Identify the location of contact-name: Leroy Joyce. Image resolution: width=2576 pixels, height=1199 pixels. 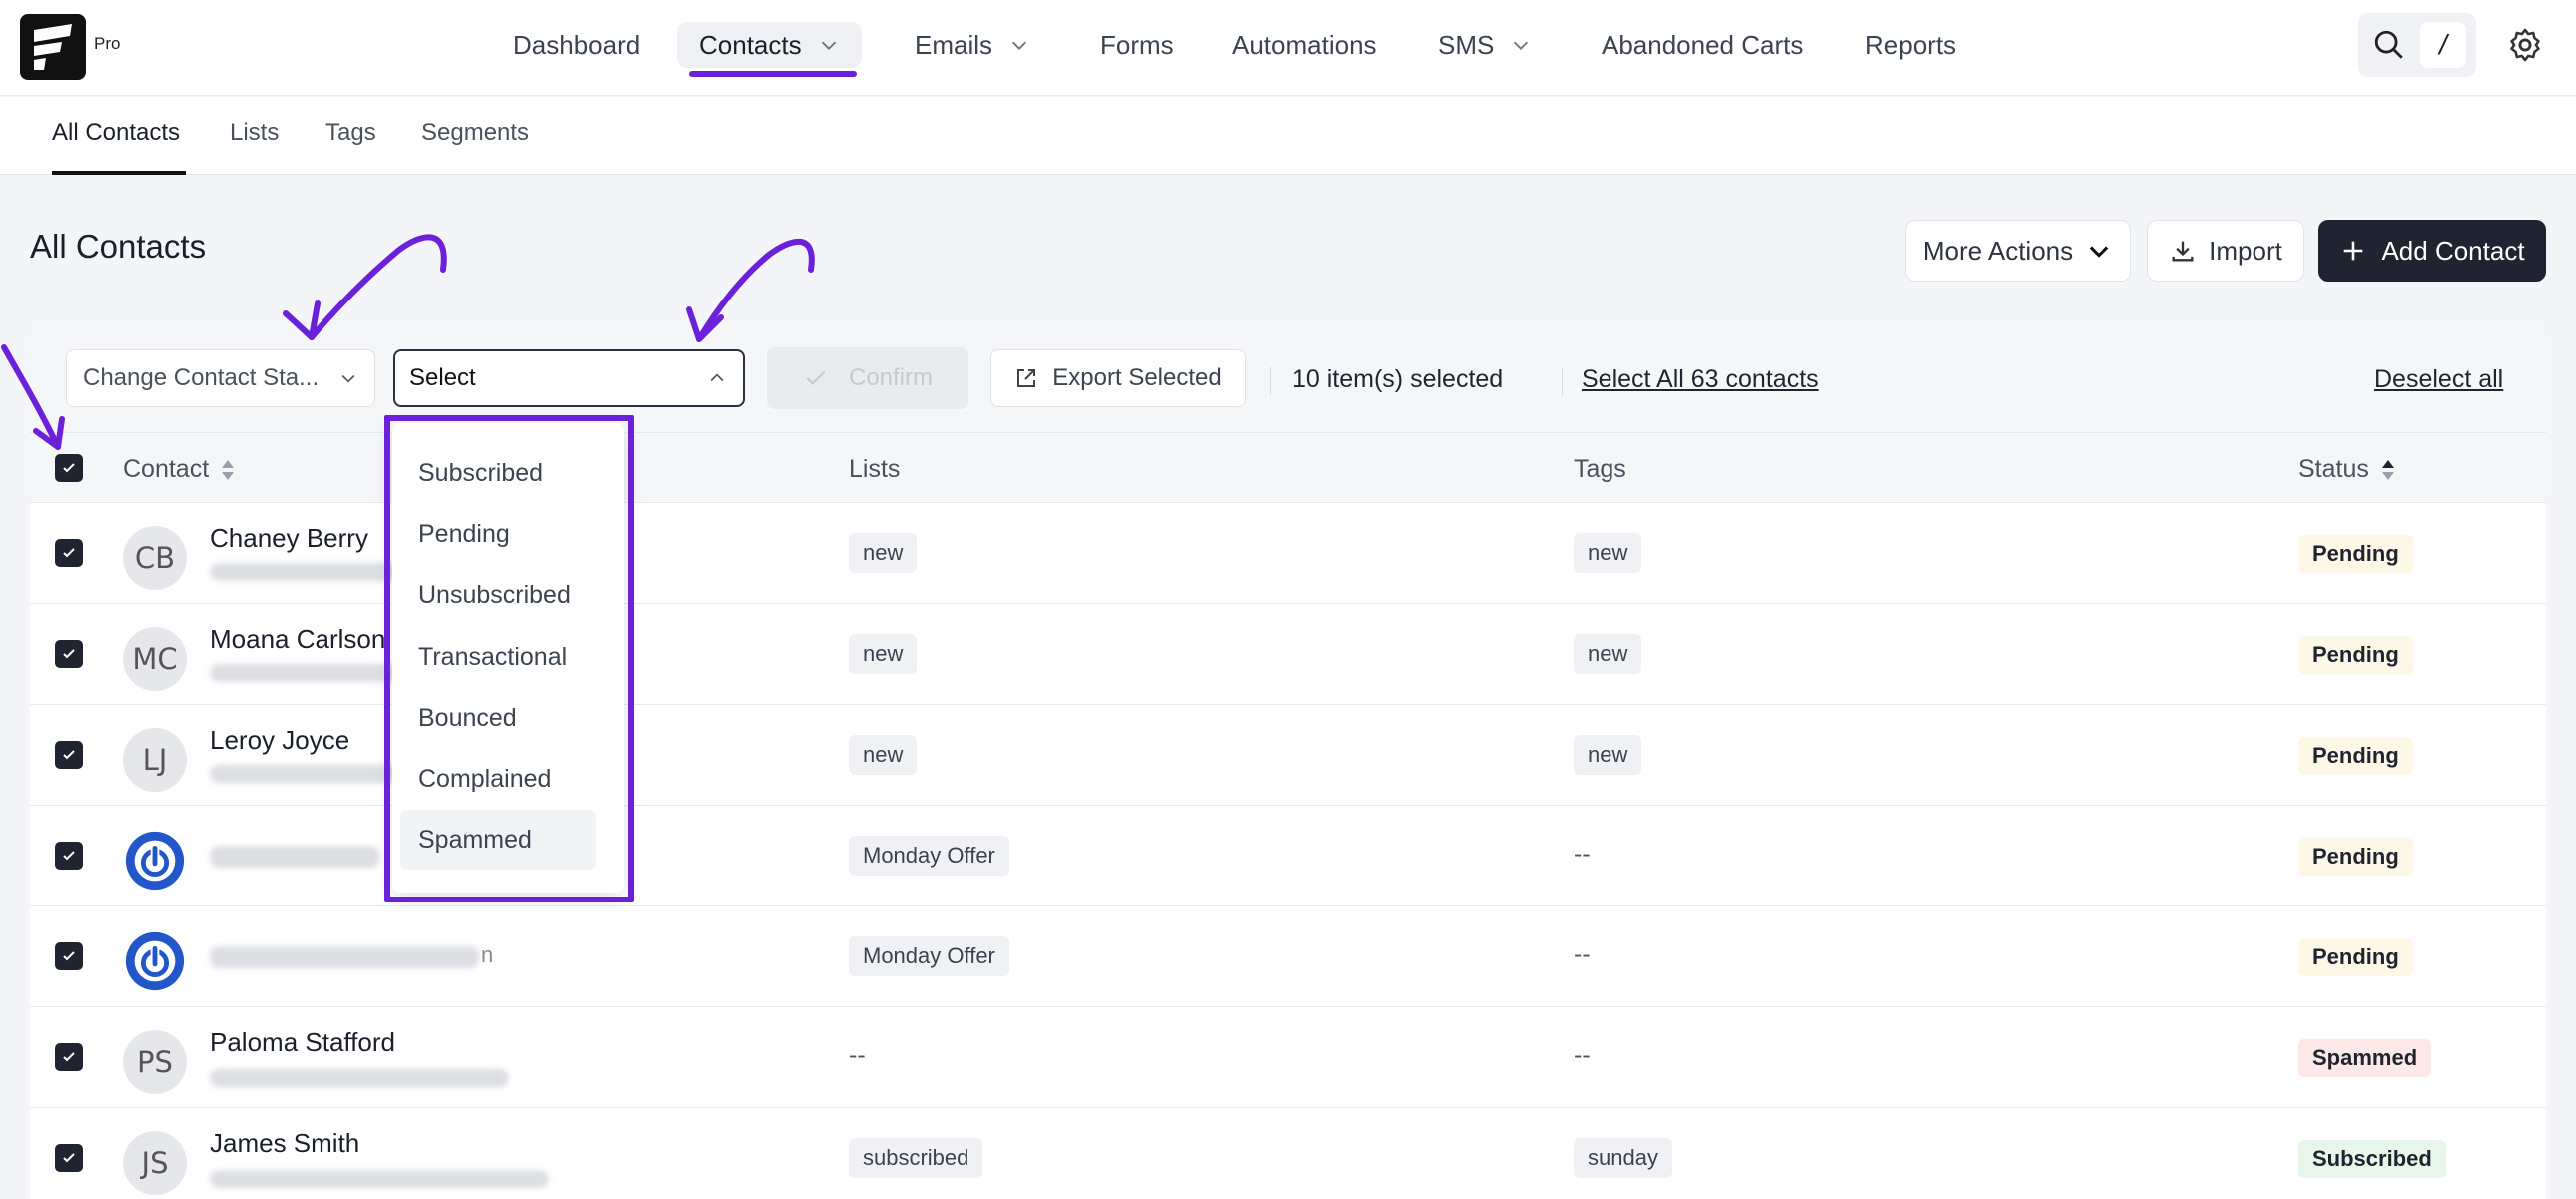
(279, 740).